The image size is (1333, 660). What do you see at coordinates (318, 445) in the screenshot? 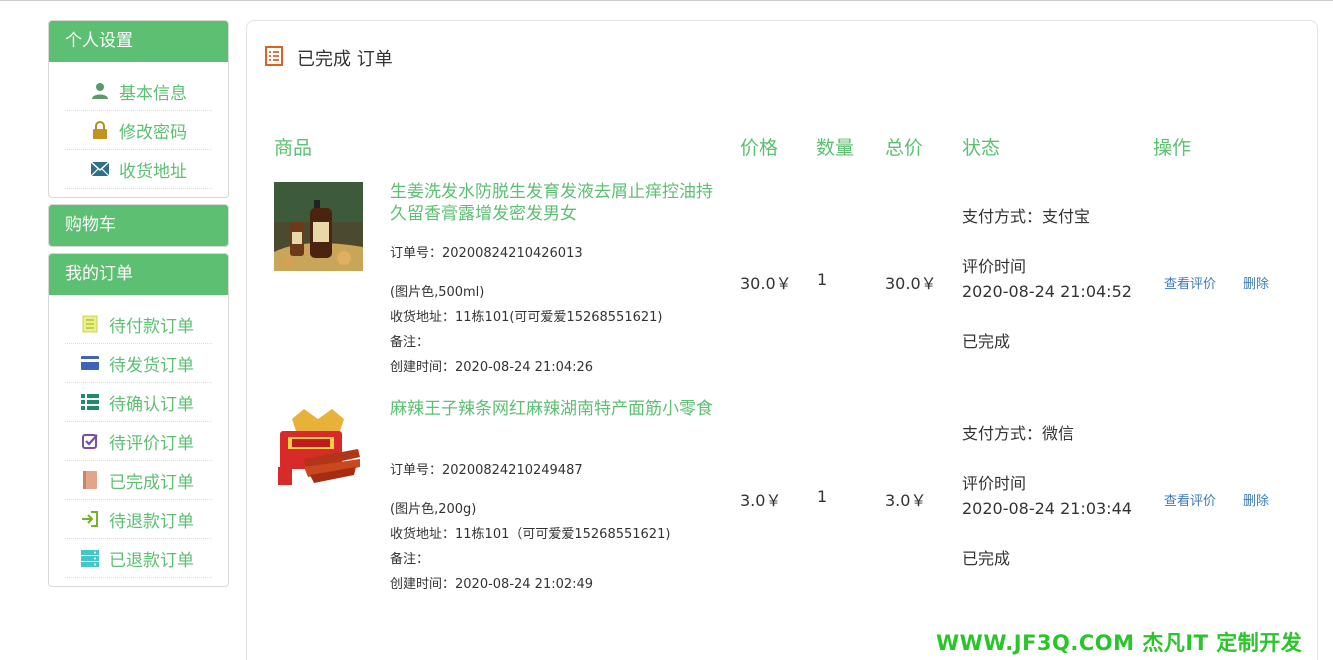
I see `product-image-snack` at bounding box center [318, 445].